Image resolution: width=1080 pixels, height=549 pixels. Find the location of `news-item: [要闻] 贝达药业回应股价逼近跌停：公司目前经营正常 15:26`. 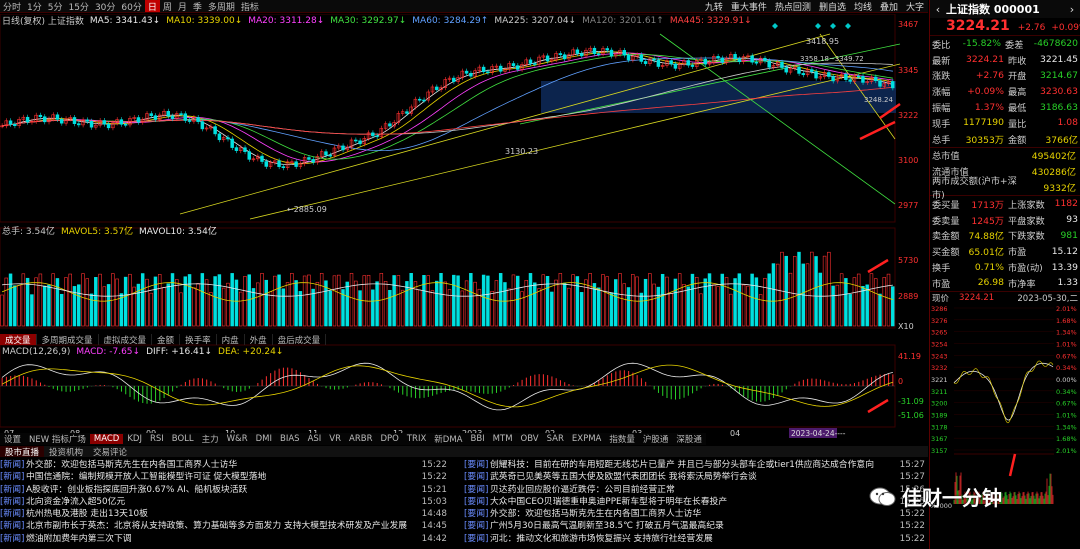

news-item: [要闻] 贝达药业回应股价逼近跌停：公司目前经营正常 15:26 is located at coordinates (696, 490).